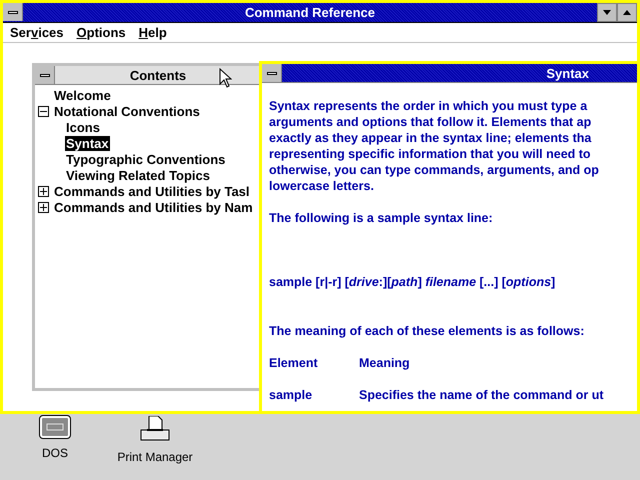 The height and width of the screenshot is (480, 640). I want to click on tree-item: Typographic Conventions, so click(145, 159).